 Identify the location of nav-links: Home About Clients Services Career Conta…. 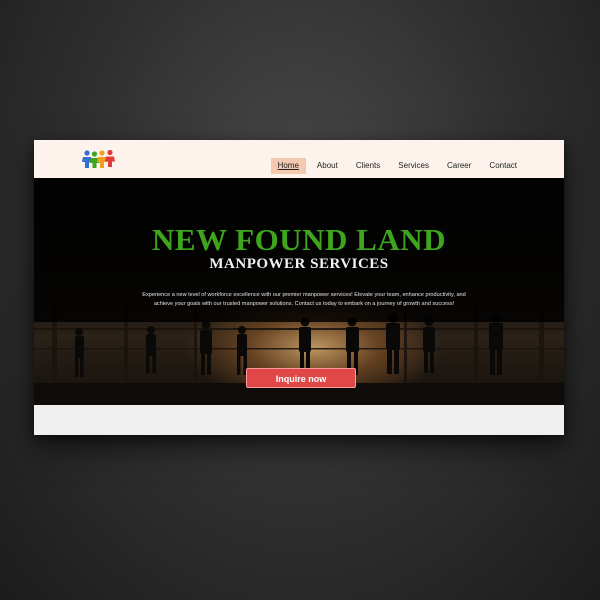
(395, 166).